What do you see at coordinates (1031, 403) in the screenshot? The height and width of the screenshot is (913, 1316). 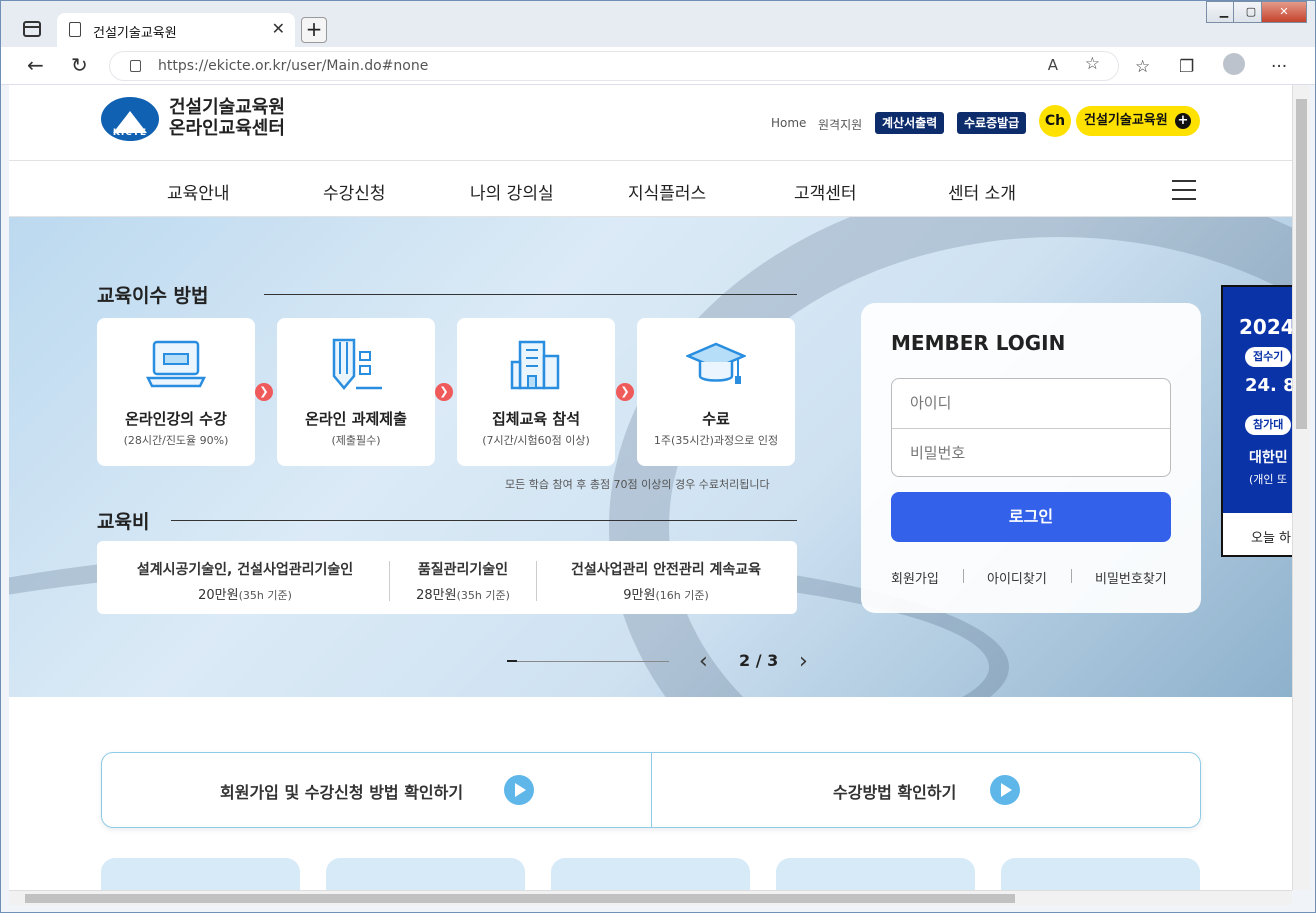 I see `user-id-input: 아이디` at bounding box center [1031, 403].